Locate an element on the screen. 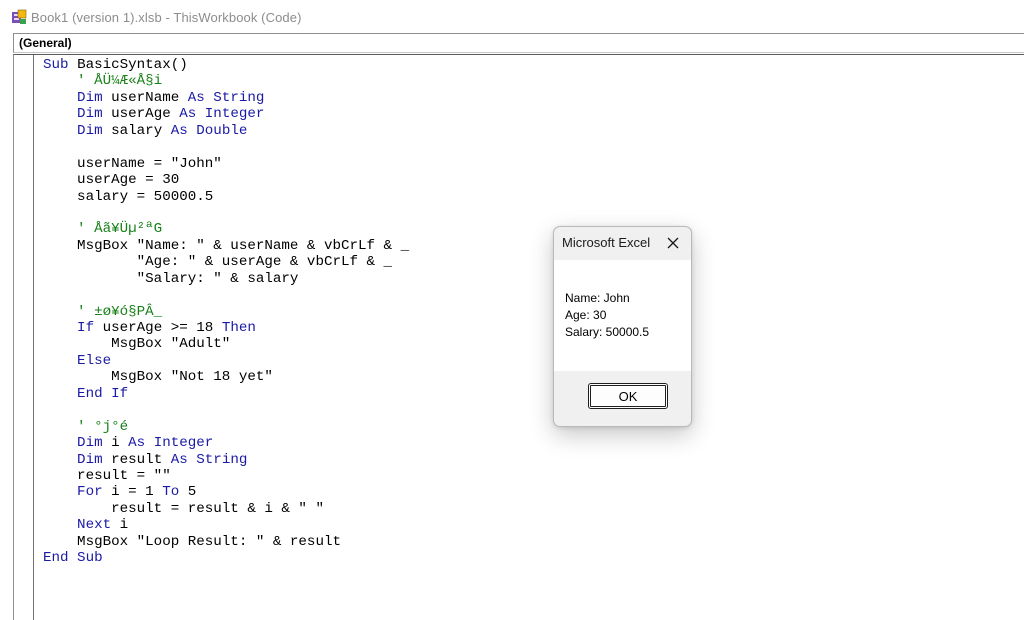 Image resolution: width=1024 pixels, height=620 pixels. code-keyword: For is located at coordinates (77, 492).